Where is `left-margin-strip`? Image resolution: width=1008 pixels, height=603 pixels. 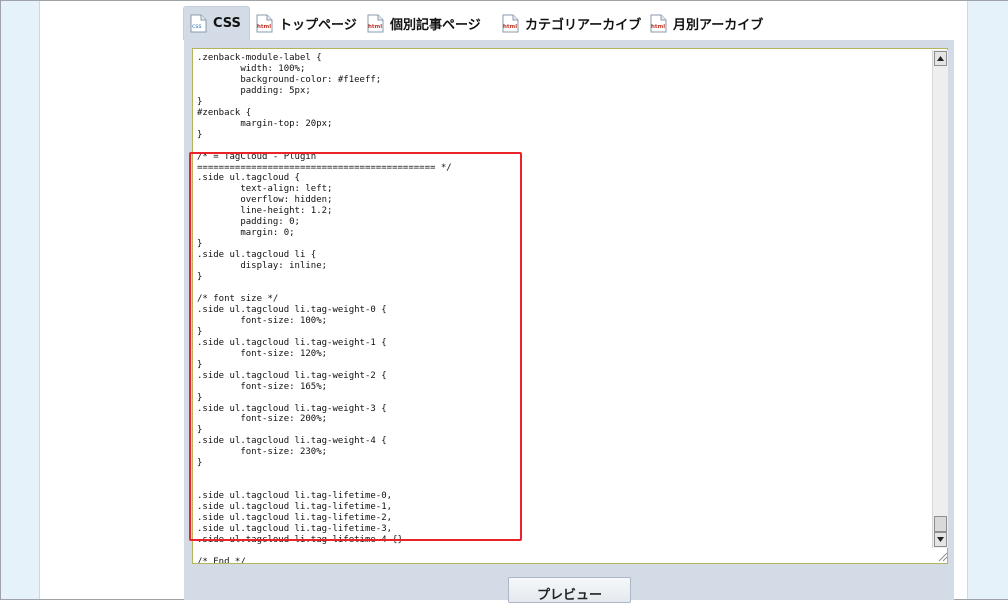 left-margin-strip is located at coordinates (20, 300).